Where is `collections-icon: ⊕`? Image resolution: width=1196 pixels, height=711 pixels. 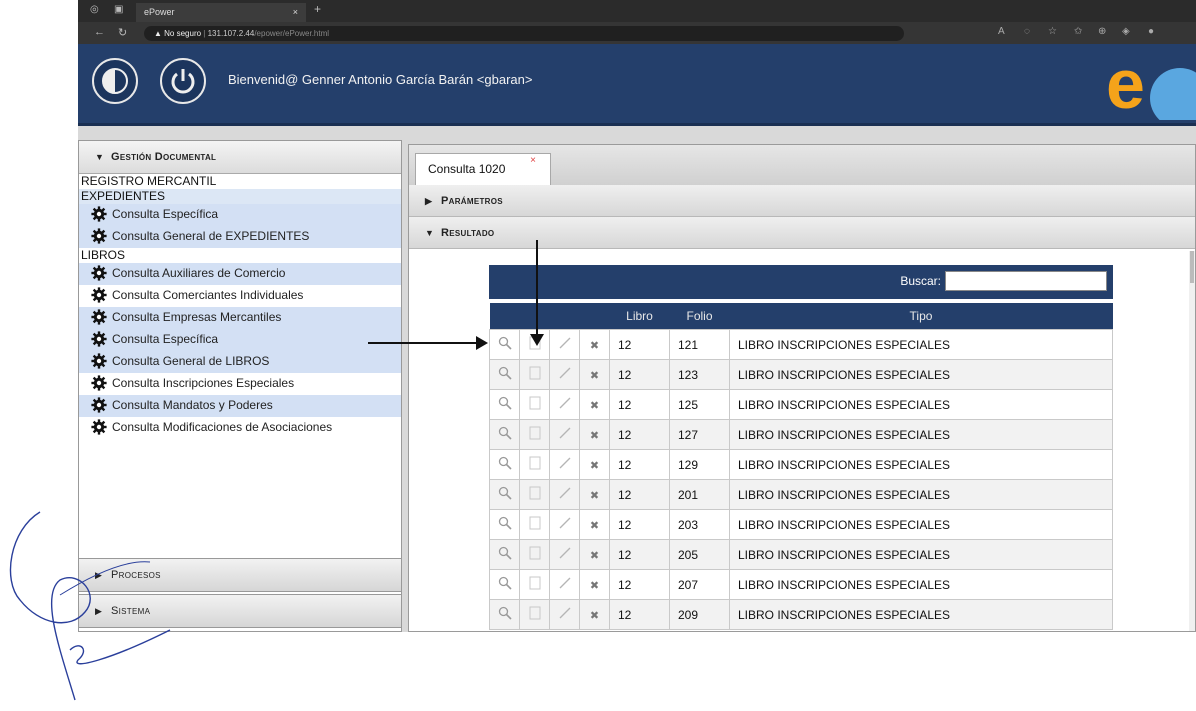 collections-icon: ⊕ is located at coordinates (1102, 31).